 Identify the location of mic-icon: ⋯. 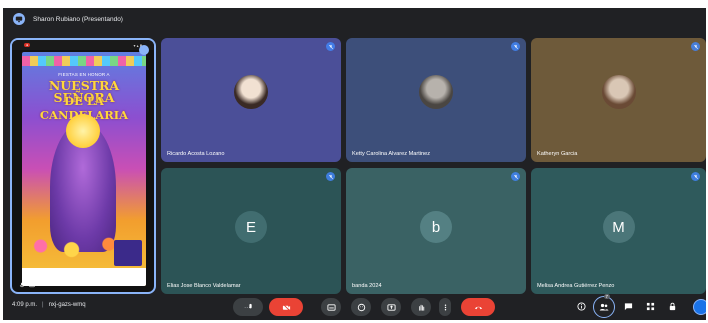
(248, 307).